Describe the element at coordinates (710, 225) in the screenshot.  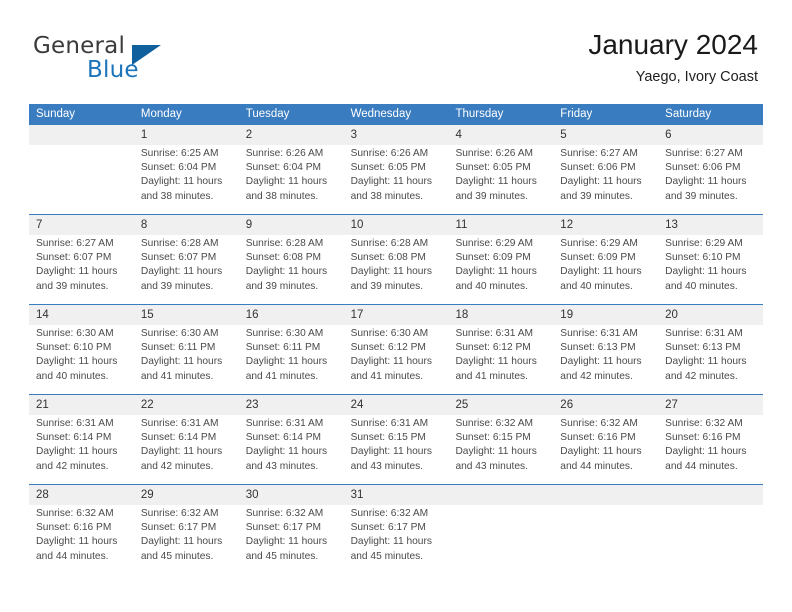
I see `day-number: 13` at that location.